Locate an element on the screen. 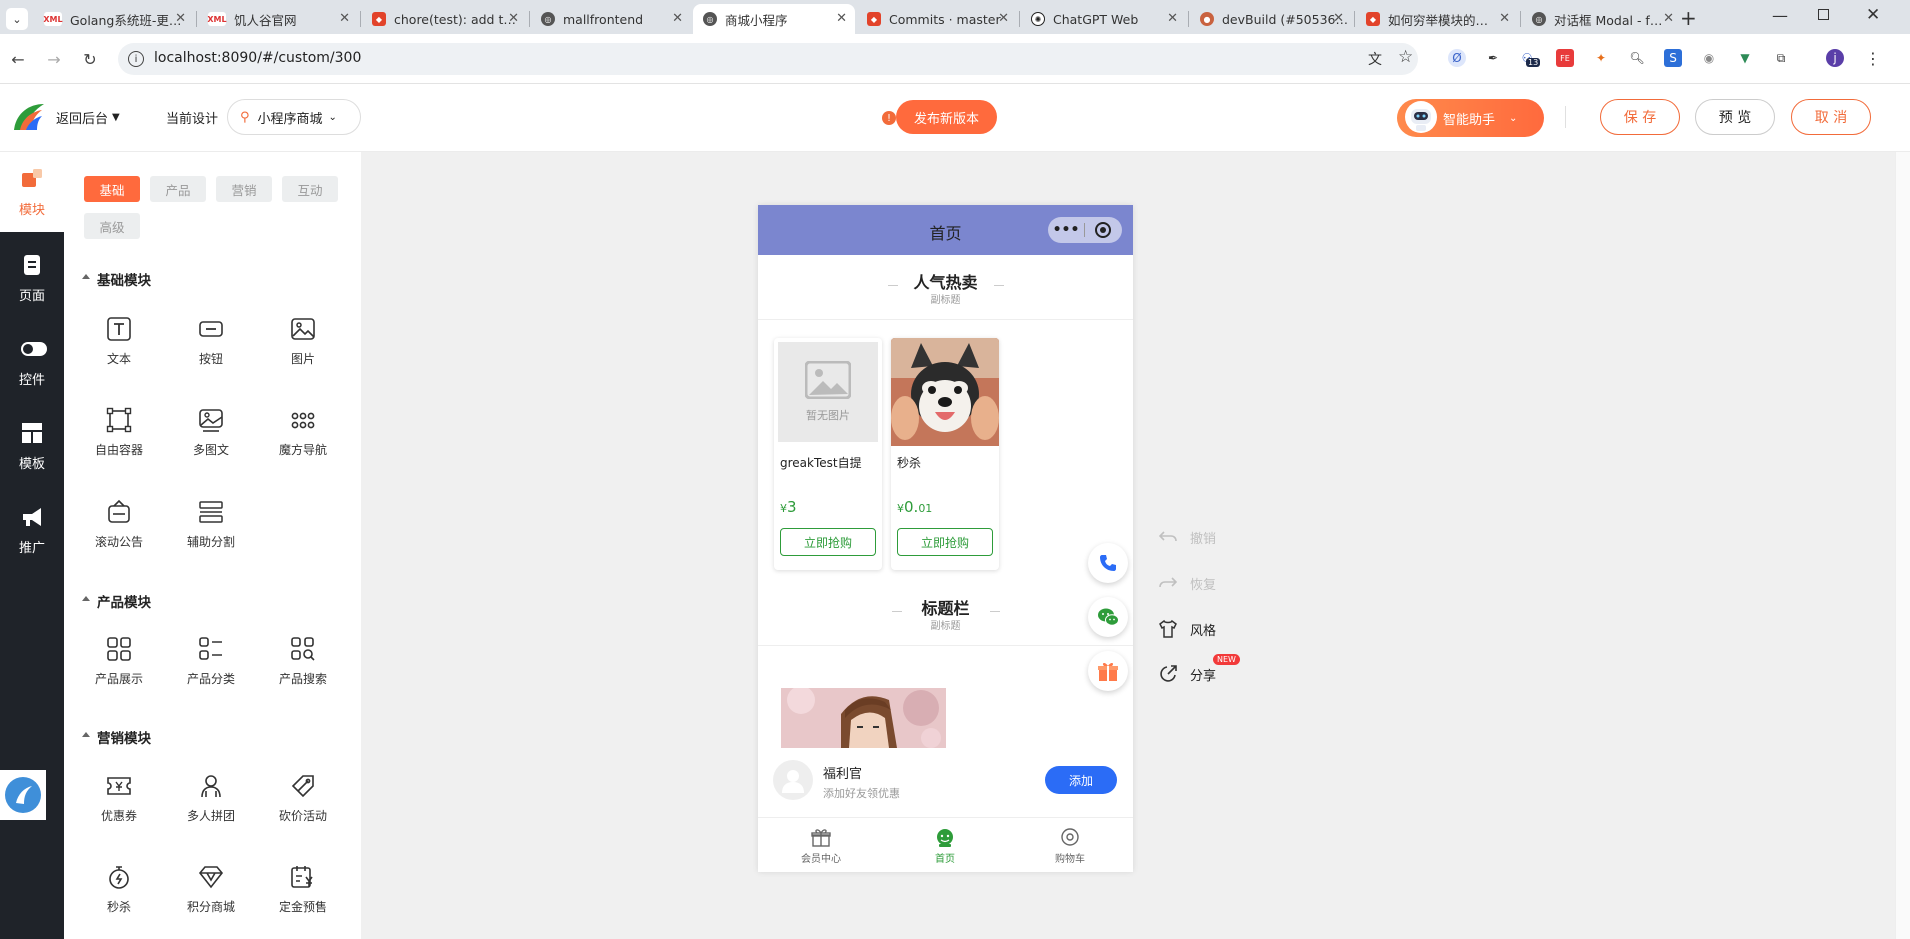 This screenshot has width=1910, height=939. browser-tab: ◎ mallfrontend ✕ is located at coordinates (611, 19).